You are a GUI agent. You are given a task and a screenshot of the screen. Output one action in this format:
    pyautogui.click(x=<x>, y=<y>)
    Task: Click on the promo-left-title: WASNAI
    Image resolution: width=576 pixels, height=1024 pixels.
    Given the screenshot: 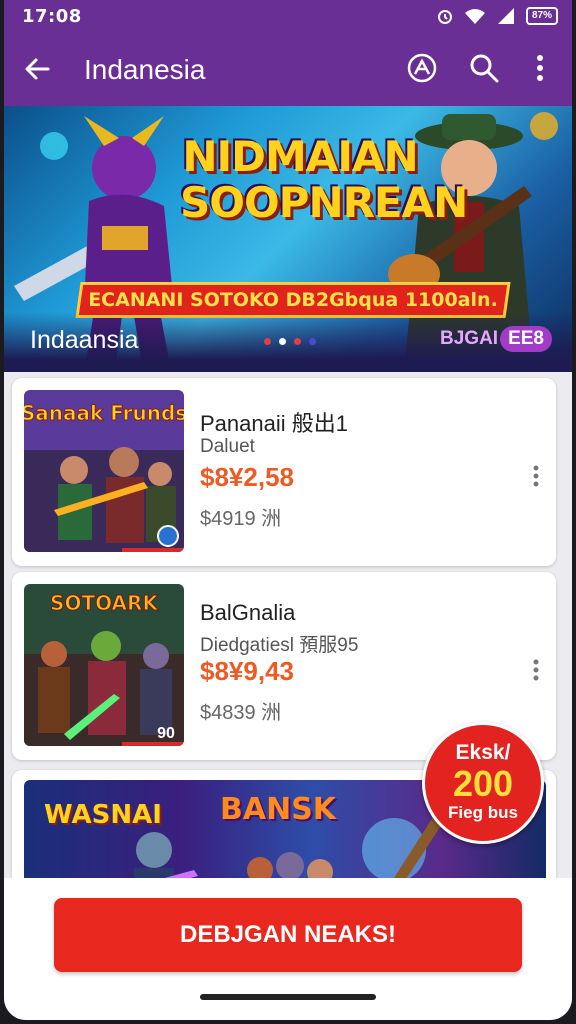 What is the action you would take?
    pyautogui.click(x=103, y=815)
    